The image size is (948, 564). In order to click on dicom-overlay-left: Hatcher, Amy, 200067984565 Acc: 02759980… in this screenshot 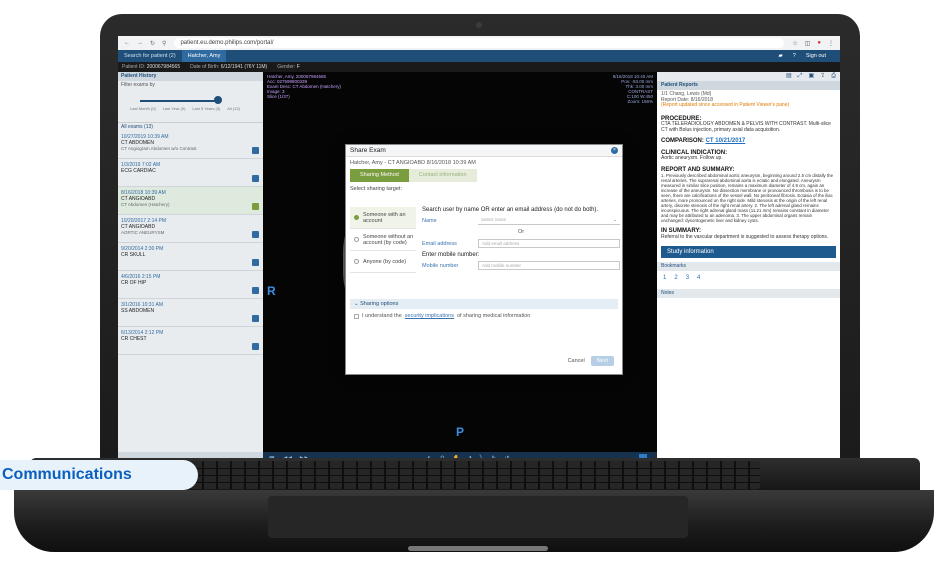, I will do `click(304, 86)`.